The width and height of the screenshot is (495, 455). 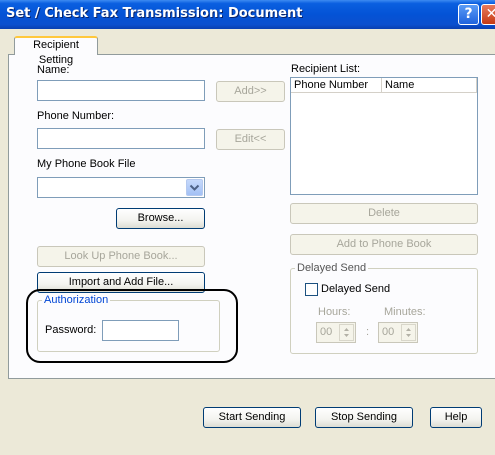 I want to click on help-icon: ?, so click(x=468, y=14).